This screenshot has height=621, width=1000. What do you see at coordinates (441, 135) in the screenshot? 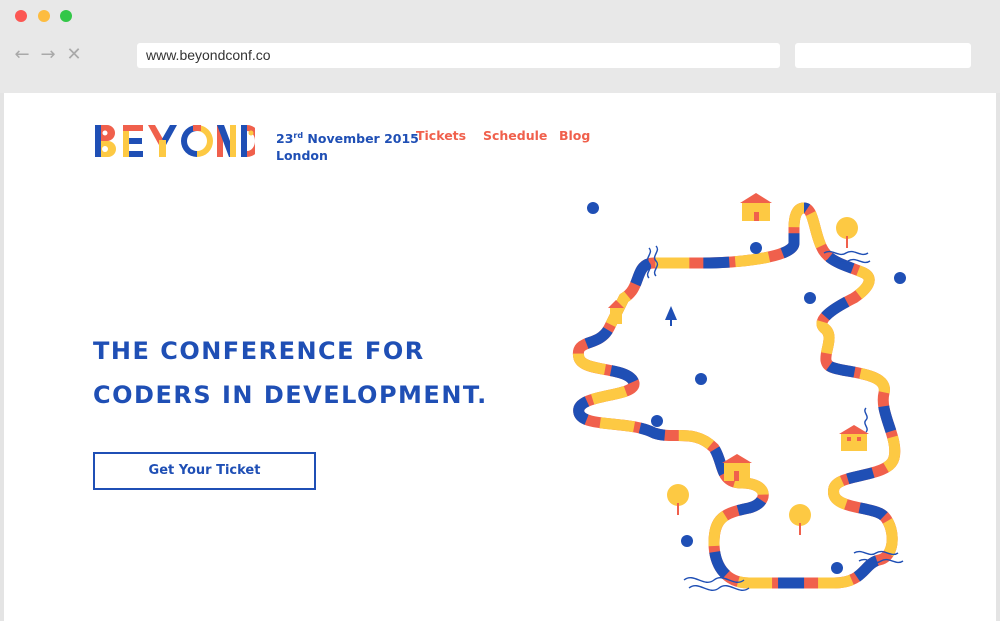
I see `nav-tickets-link: Tickets` at bounding box center [441, 135].